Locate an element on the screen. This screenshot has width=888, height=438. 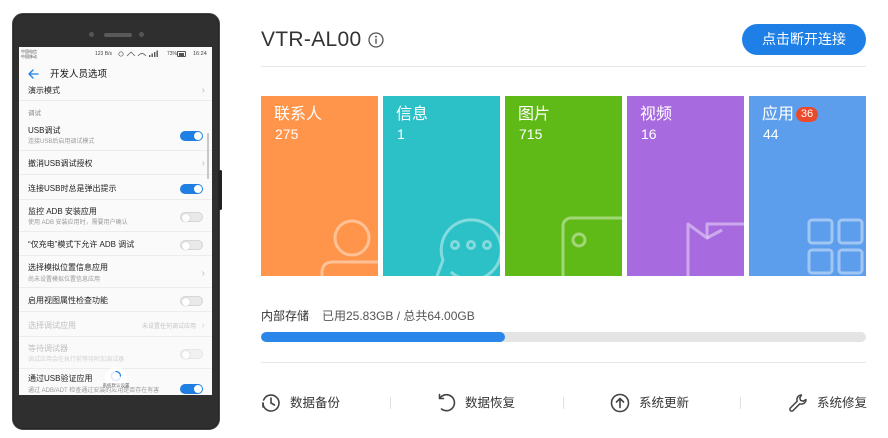
carrier-info: 中国电信 中国移动 is located at coordinates (29, 54).